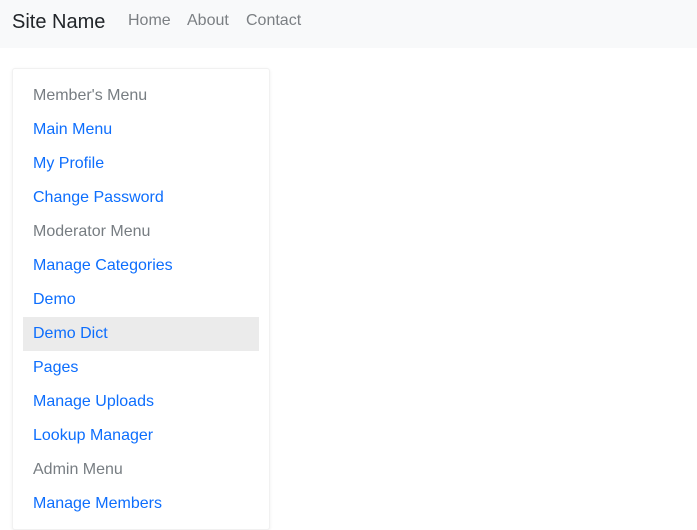 The image size is (697, 530). What do you see at coordinates (90, 95) in the screenshot?
I see `menu-header-members: Member's Menu` at bounding box center [90, 95].